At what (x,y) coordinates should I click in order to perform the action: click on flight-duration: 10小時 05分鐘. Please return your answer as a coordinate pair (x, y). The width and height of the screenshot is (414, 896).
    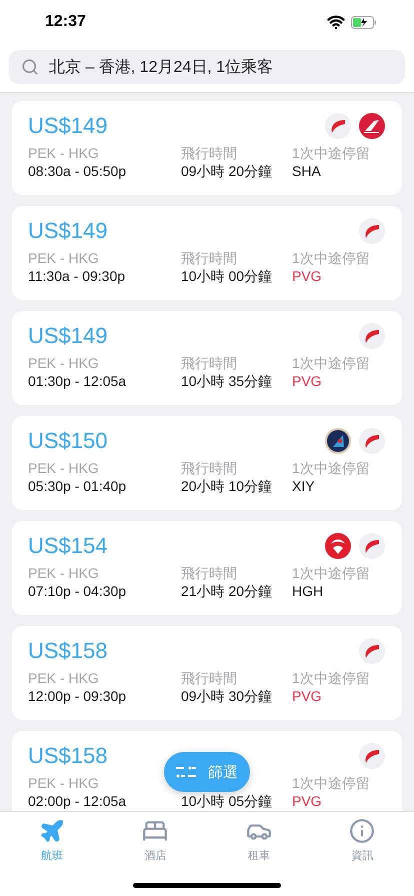
    Looking at the image, I should click on (227, 801).